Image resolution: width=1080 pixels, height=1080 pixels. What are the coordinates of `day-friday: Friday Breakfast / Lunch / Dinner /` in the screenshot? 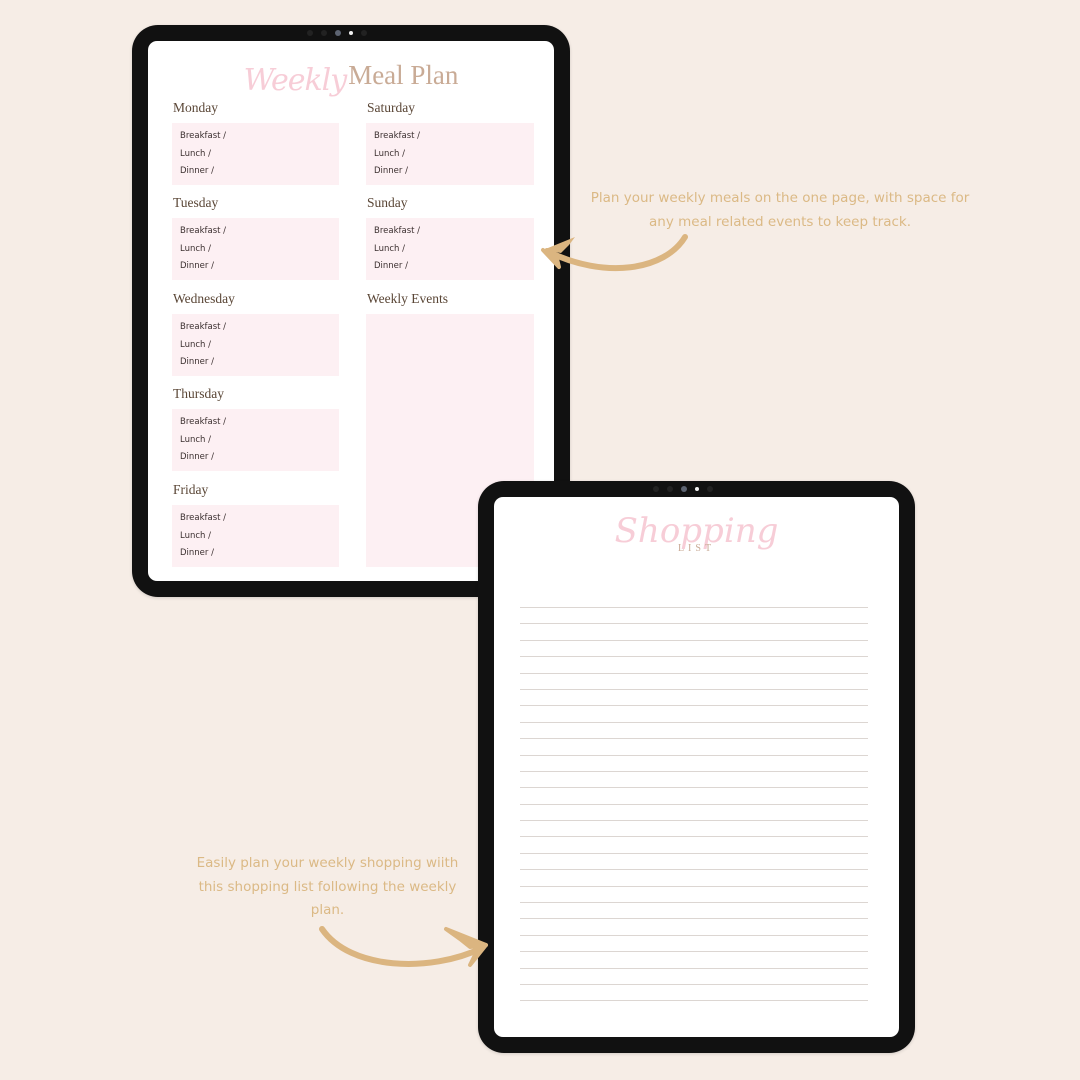 It's located at (255, 524).